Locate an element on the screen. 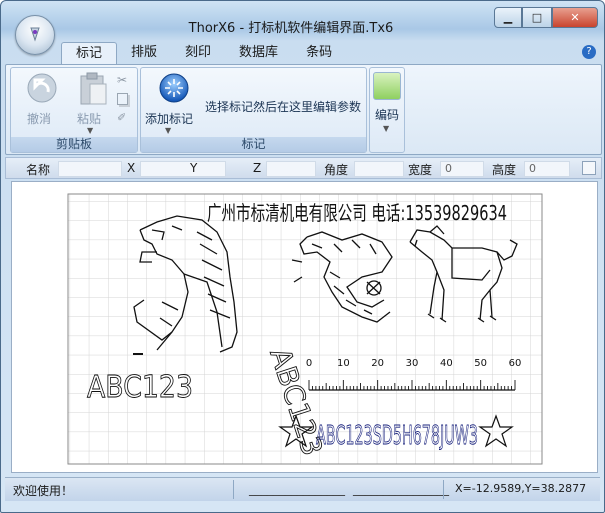 The height and width of the screenshot is (513, 605). minimize-icon: ▁ is located at coordinates (508, 17).